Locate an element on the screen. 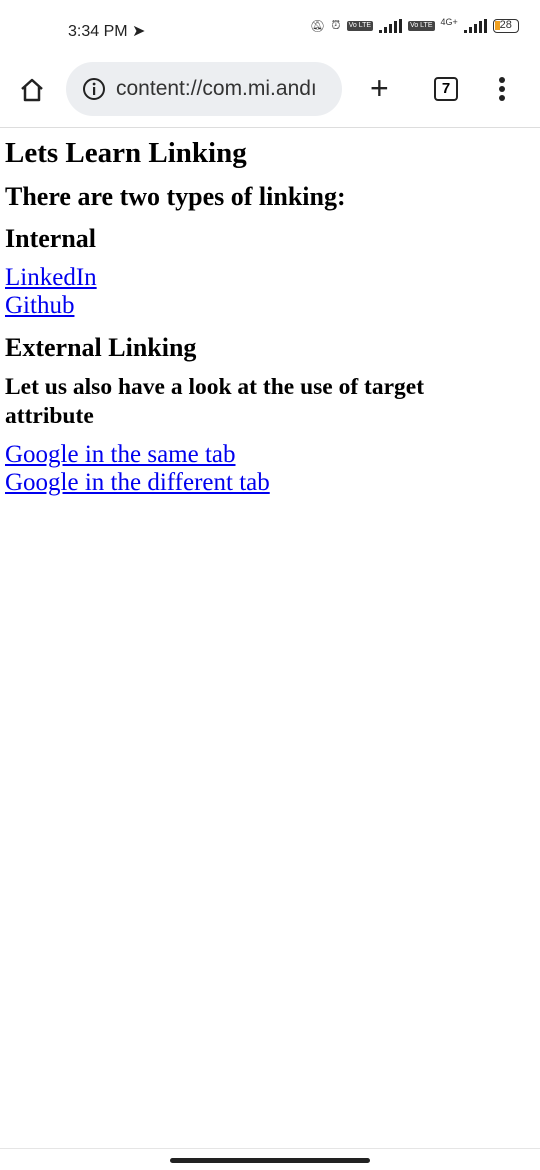 Image resolution: width=540 pixels, height=1170 pixels. url-text: content://com.mi.andı is located at coordinates (216, 89).